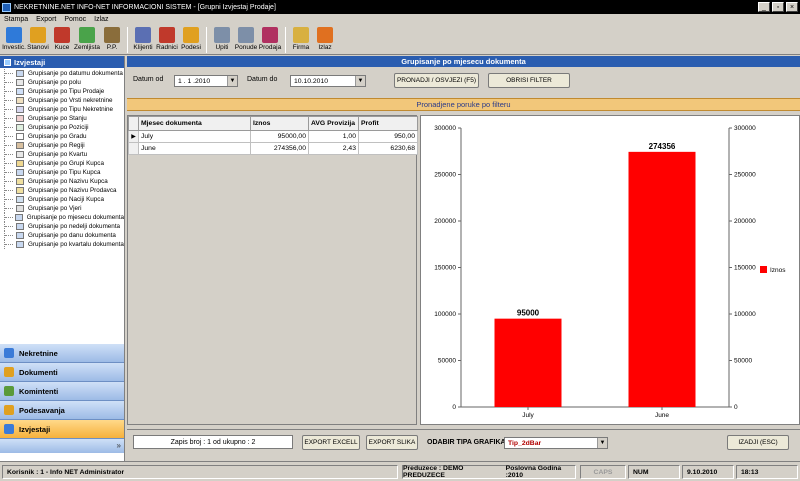 Image resolution: width=800 pixels, height=481 pixels. I want to click on nav-button-dokumenti: Dokumenti, so click(62, 372).